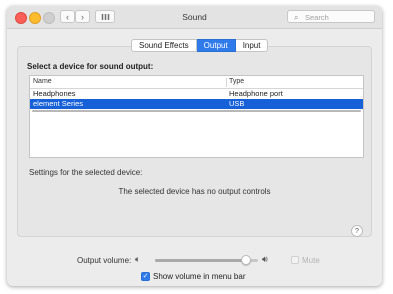 Image resolution: width=393 pixels, height=294 pixels. I want to click on column-header-name: Name, so click(42, 81).